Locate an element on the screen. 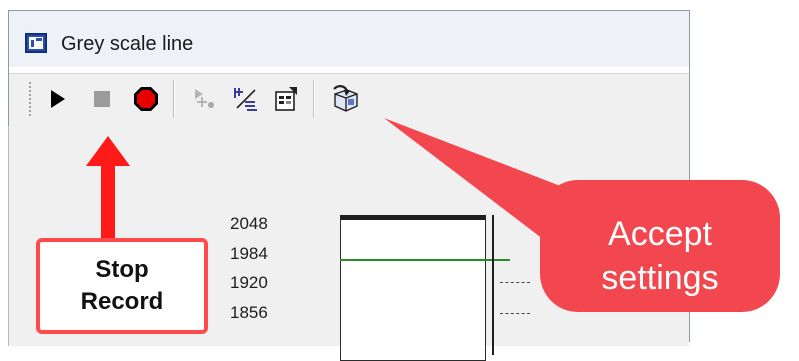  stop-icon is located at coordinates (102, 99).